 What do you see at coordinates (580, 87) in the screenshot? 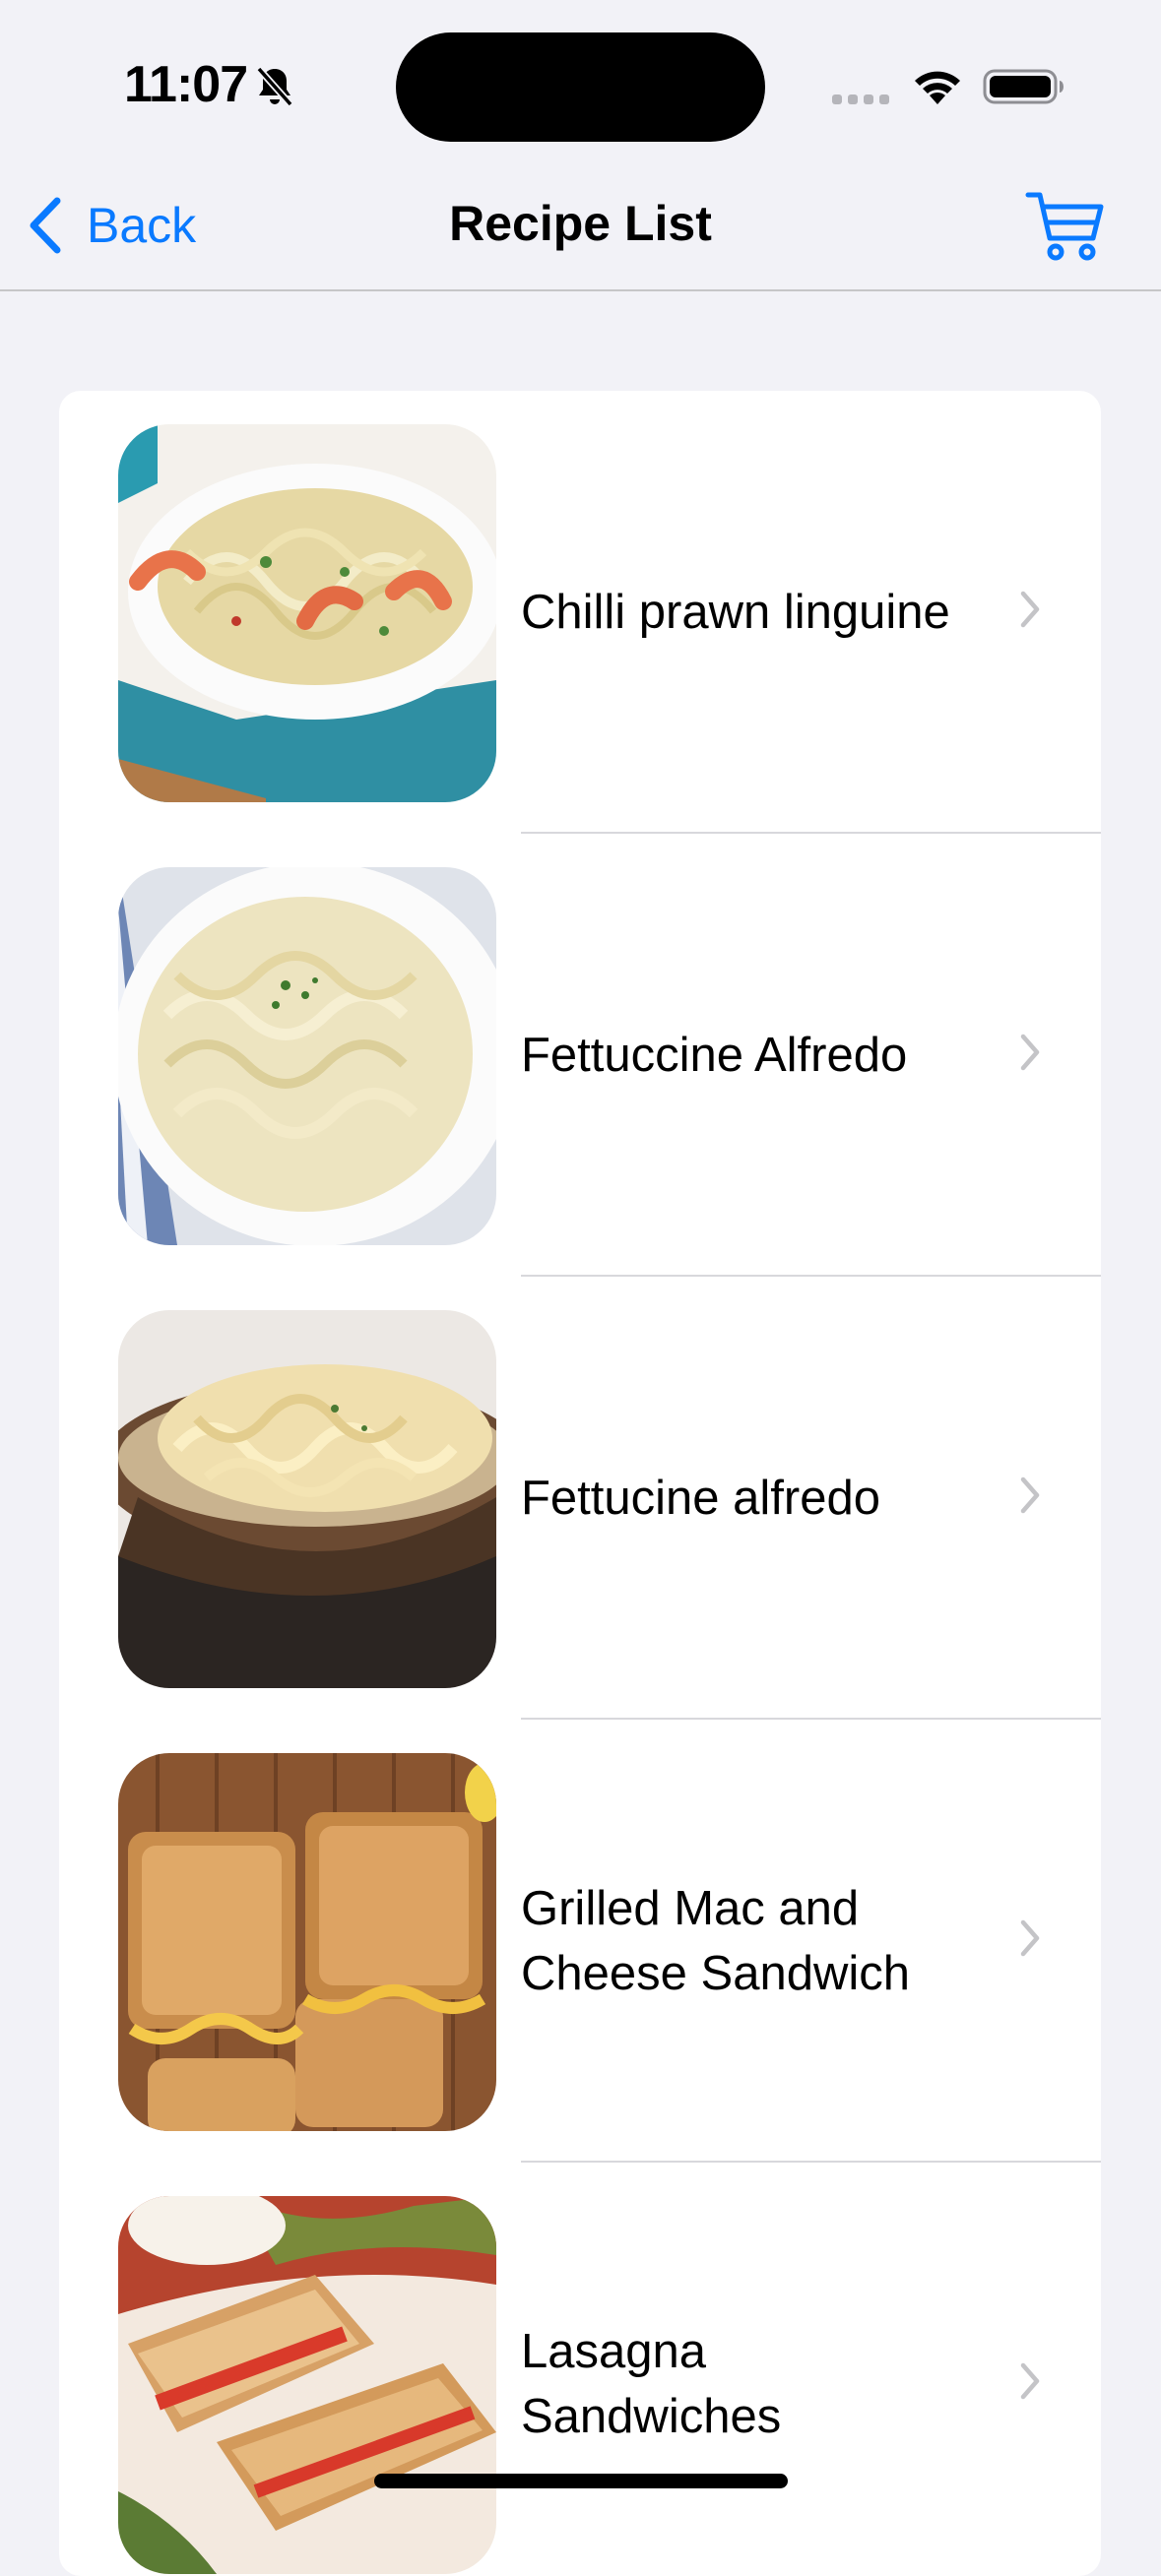
I see `dynamic-island` at bounding box center [580, 87].